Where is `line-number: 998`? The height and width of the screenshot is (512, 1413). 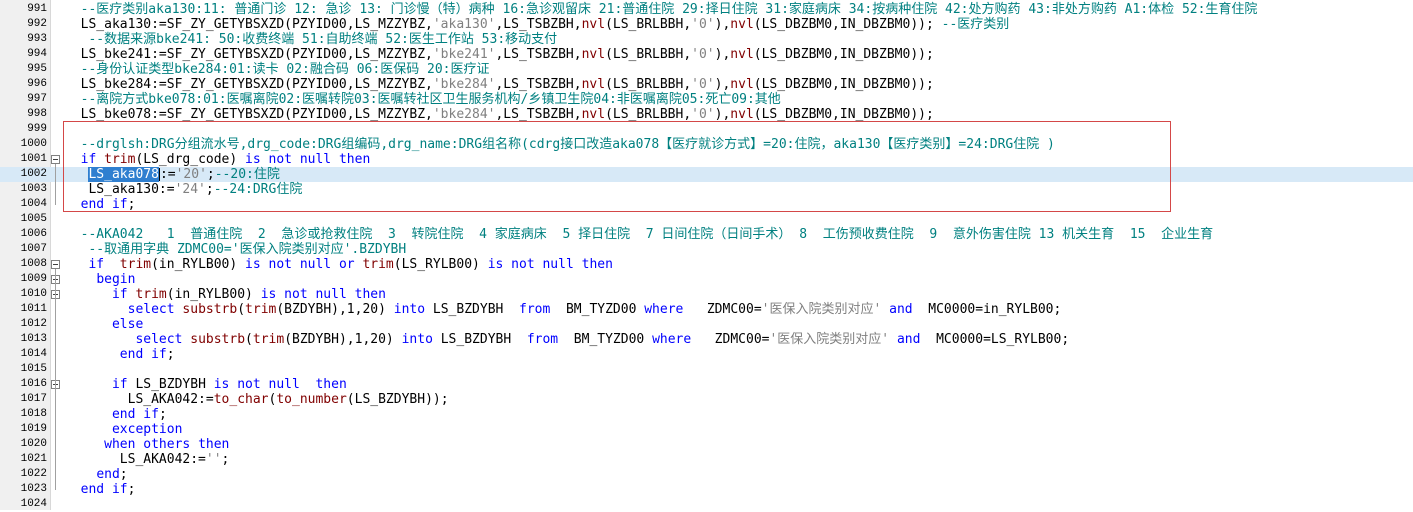
line-number: 998 is located at coordinates (37, 114).